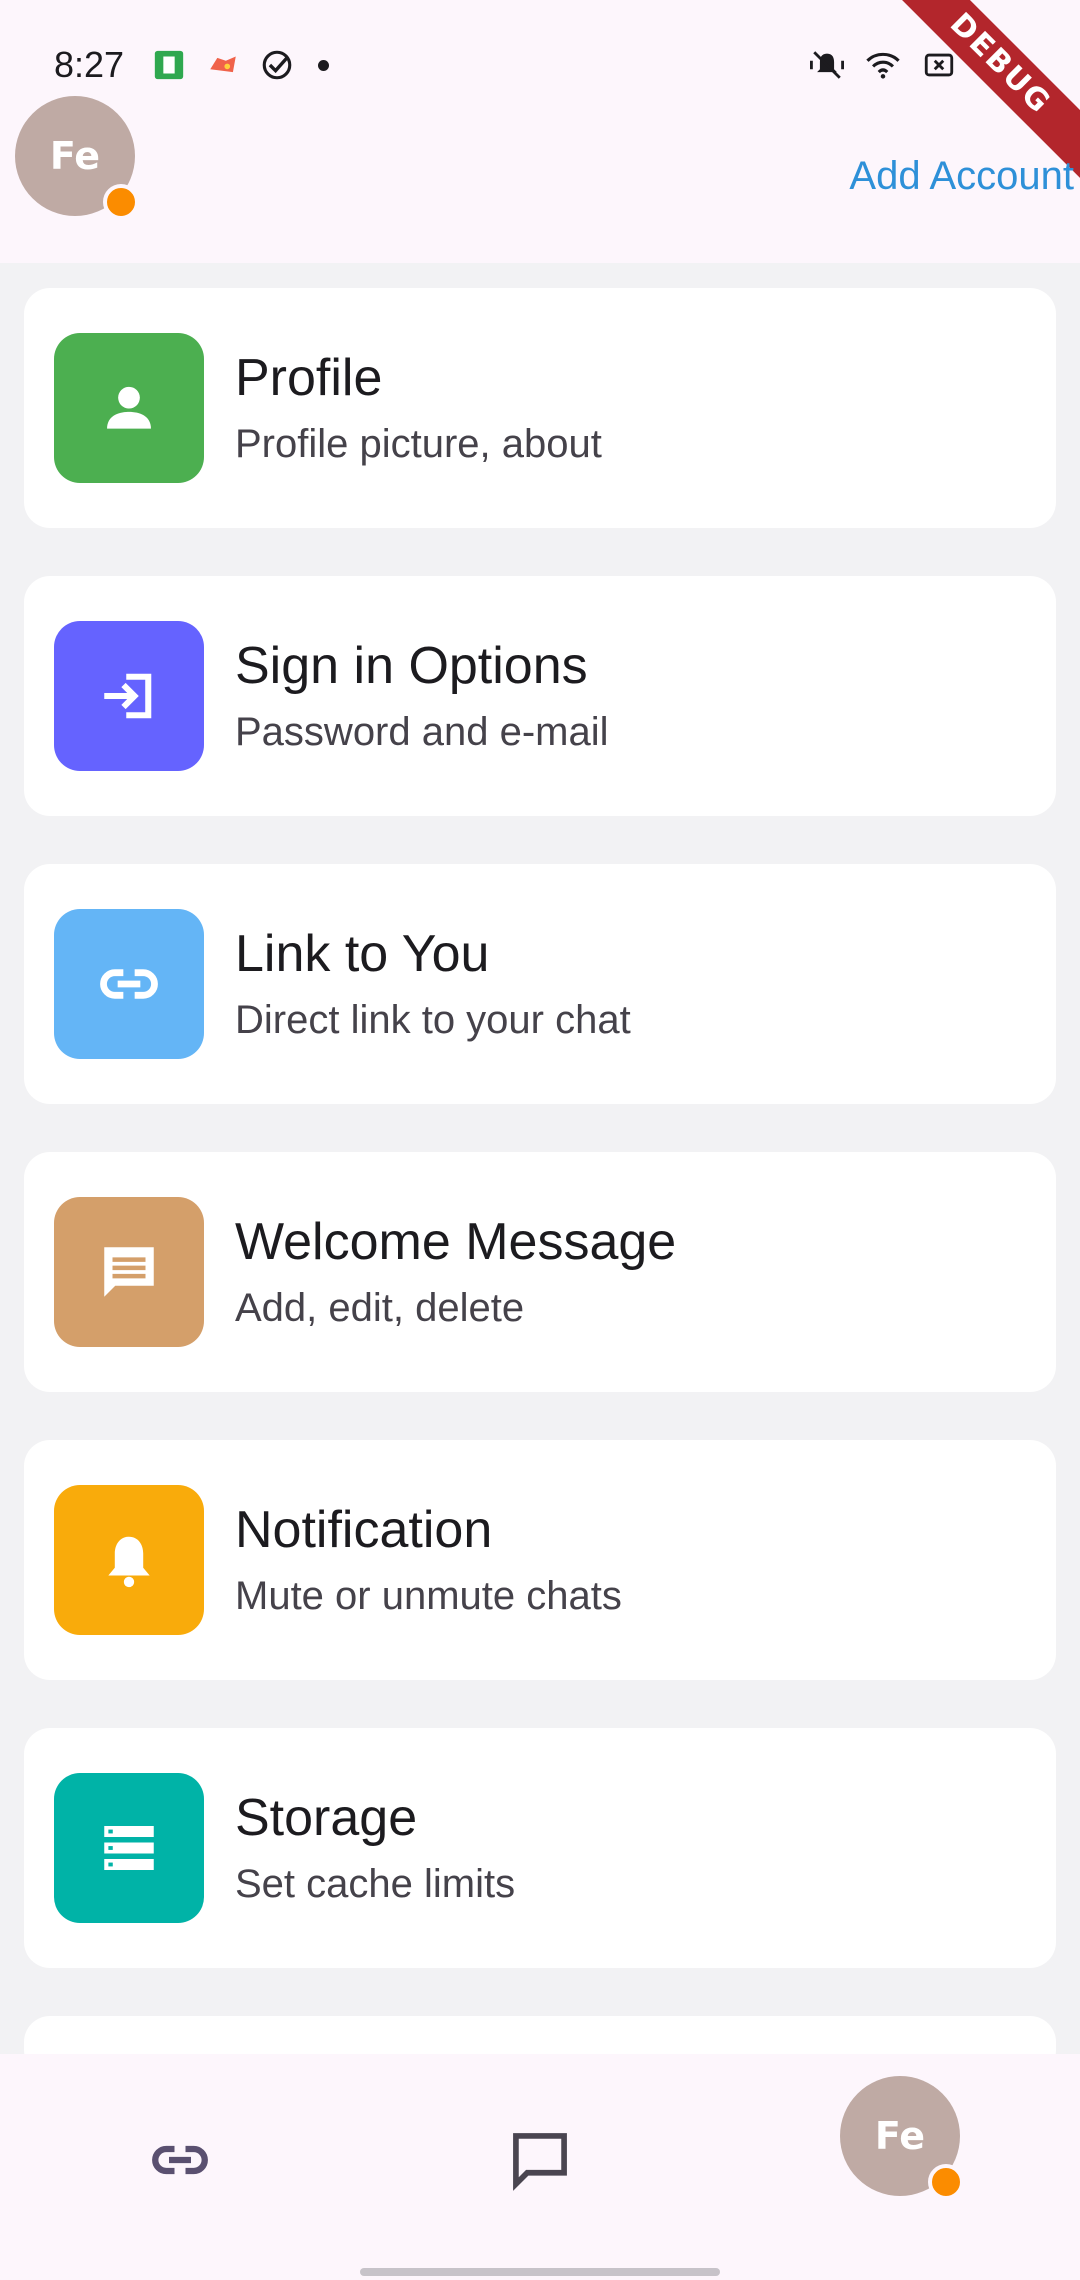  What do you see at coordinates (540, 1848) in the screenshot?
I see `settings-item-storage: Storage Set cache limits` at bounding box center [540, 1848].